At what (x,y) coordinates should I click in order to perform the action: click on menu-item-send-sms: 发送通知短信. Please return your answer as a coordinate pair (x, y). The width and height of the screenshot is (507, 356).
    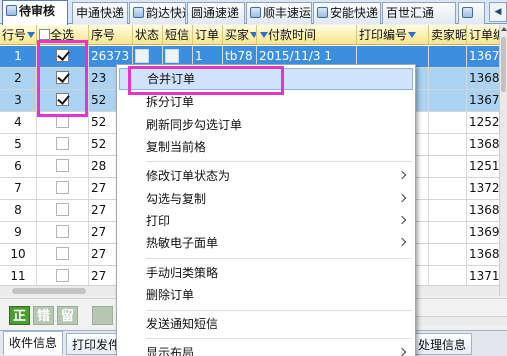
    Looking at the image, I should click on (266, 324).